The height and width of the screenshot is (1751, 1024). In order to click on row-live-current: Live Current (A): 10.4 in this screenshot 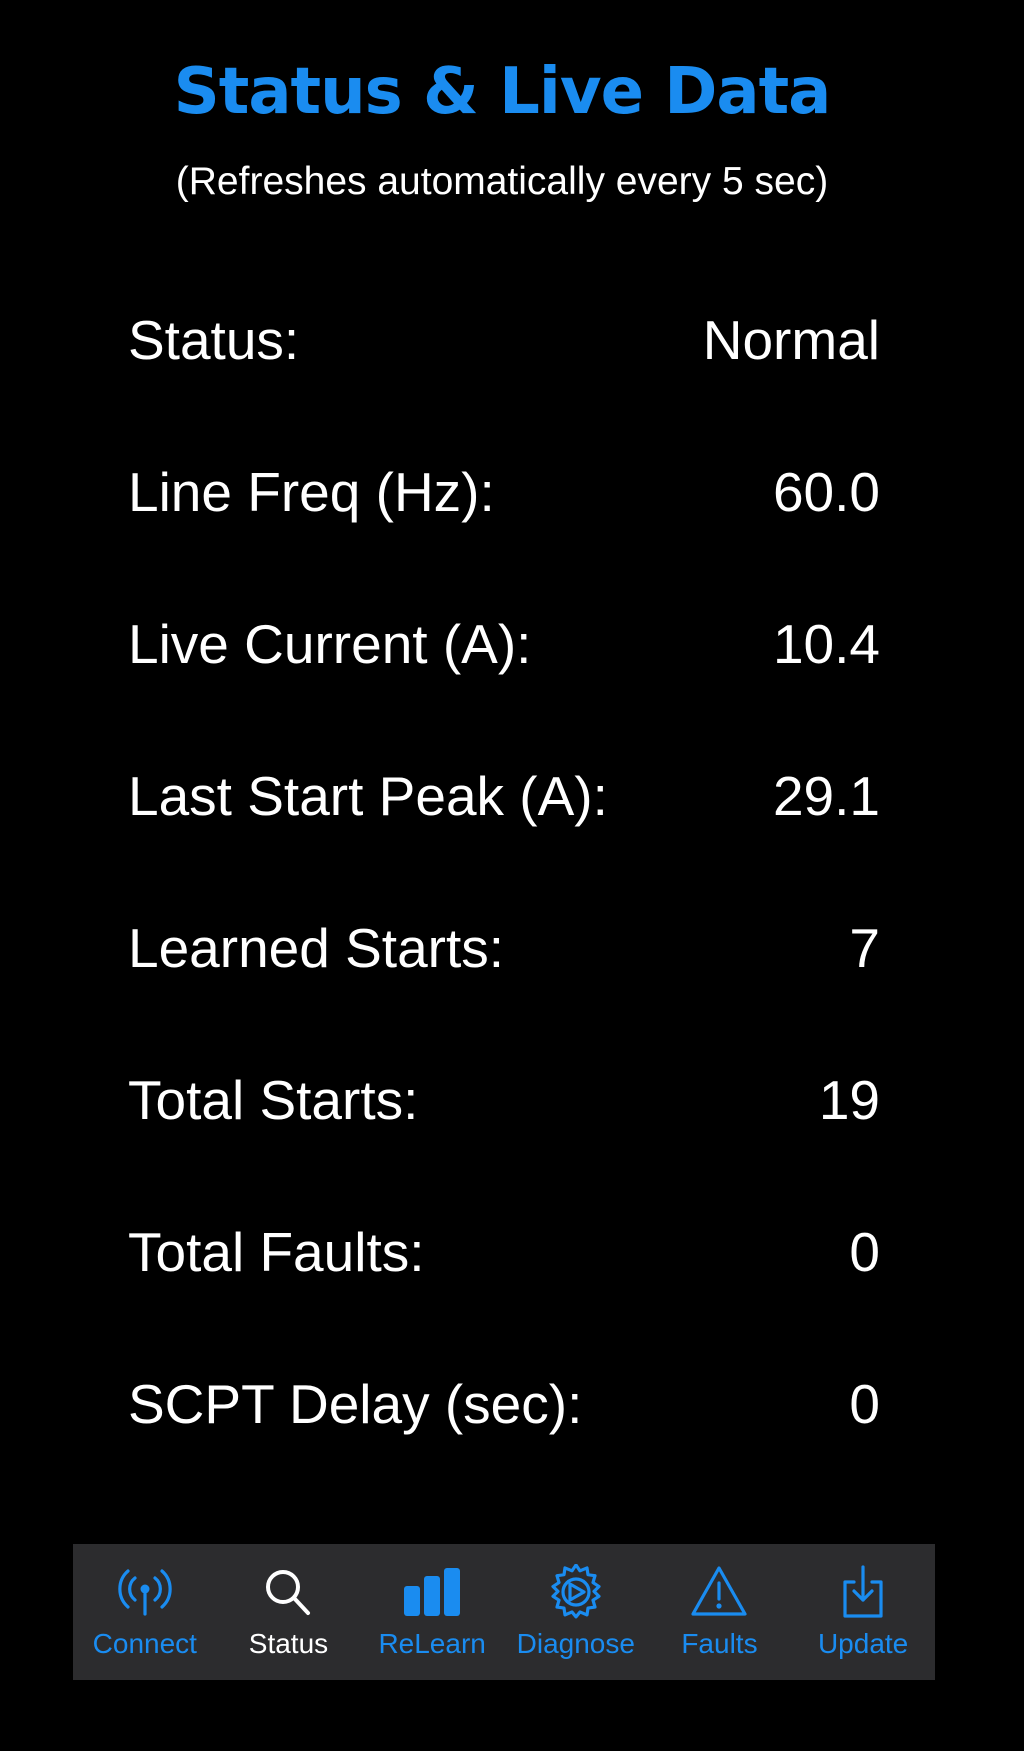, I will do `click(504, 644)`.